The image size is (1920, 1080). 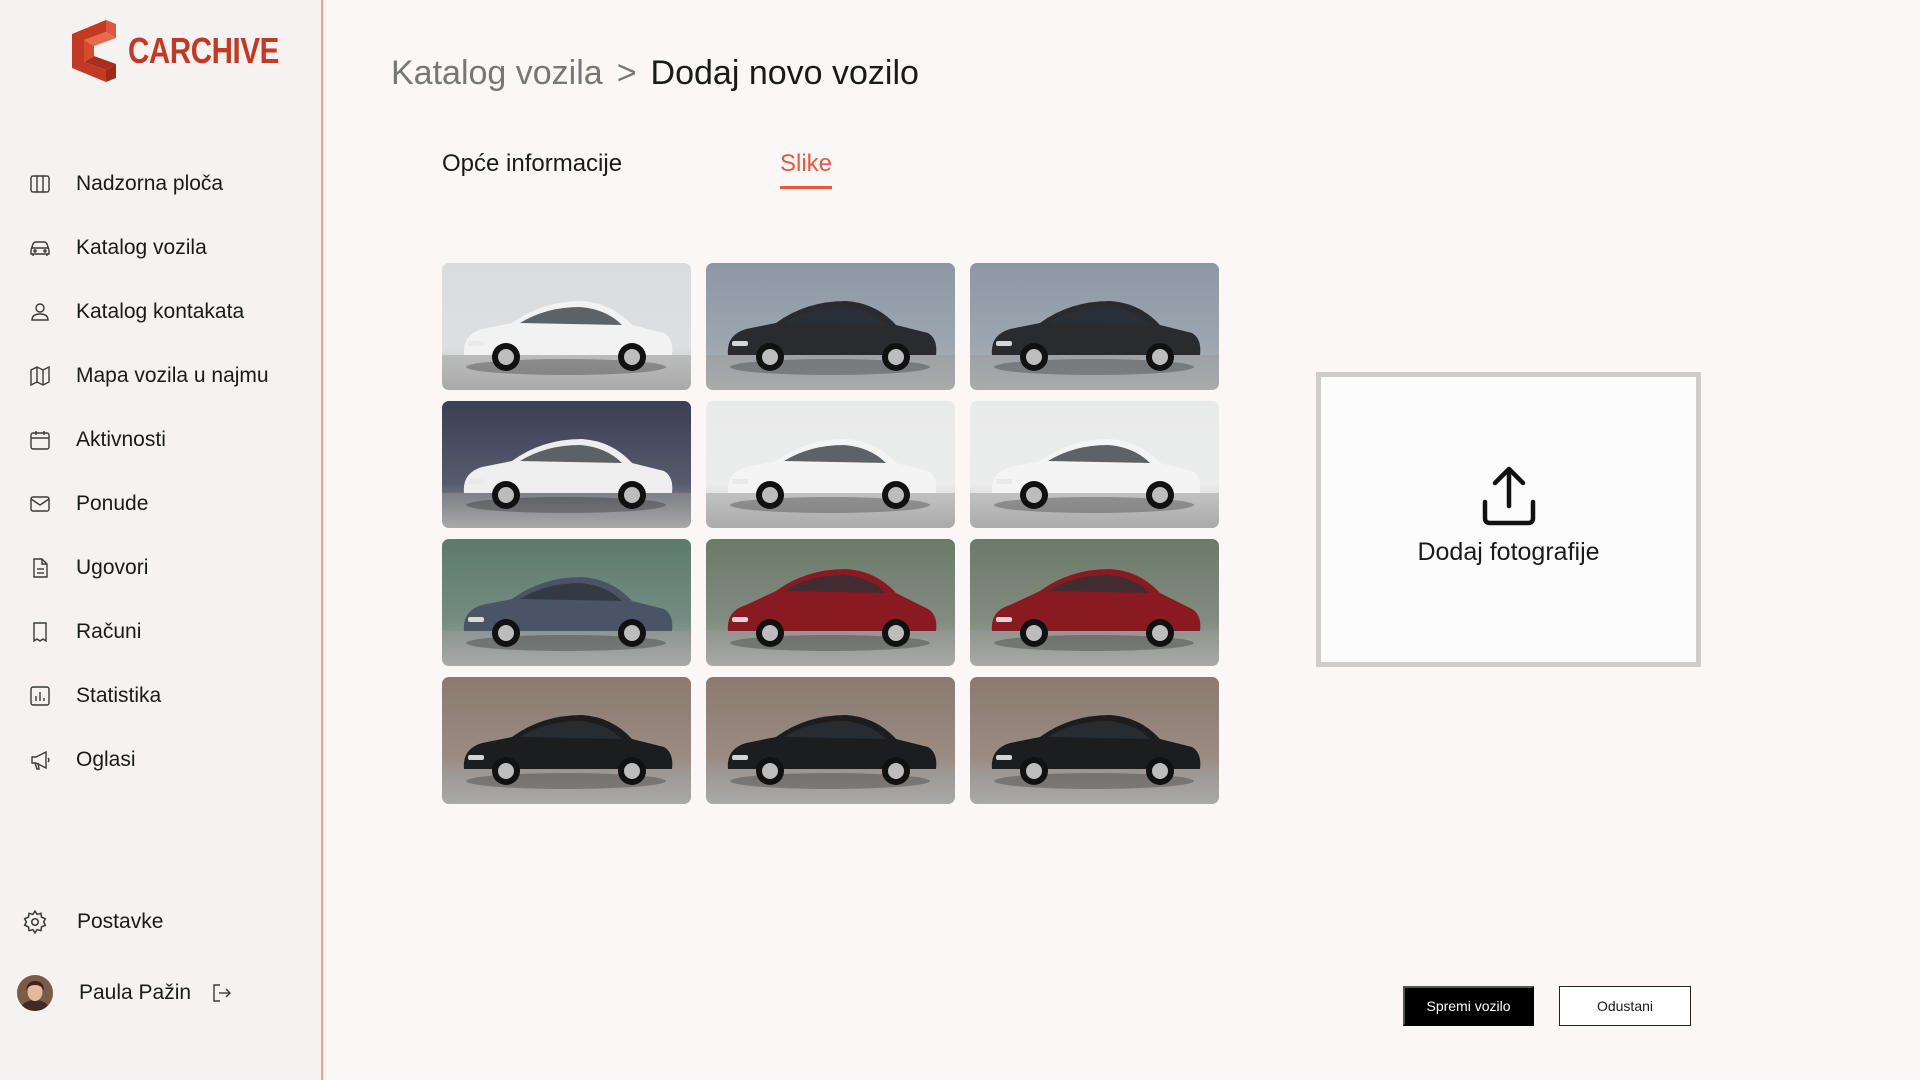 I want to click on sidebar-item-settings: Postavke, so click(x=160, y=922).